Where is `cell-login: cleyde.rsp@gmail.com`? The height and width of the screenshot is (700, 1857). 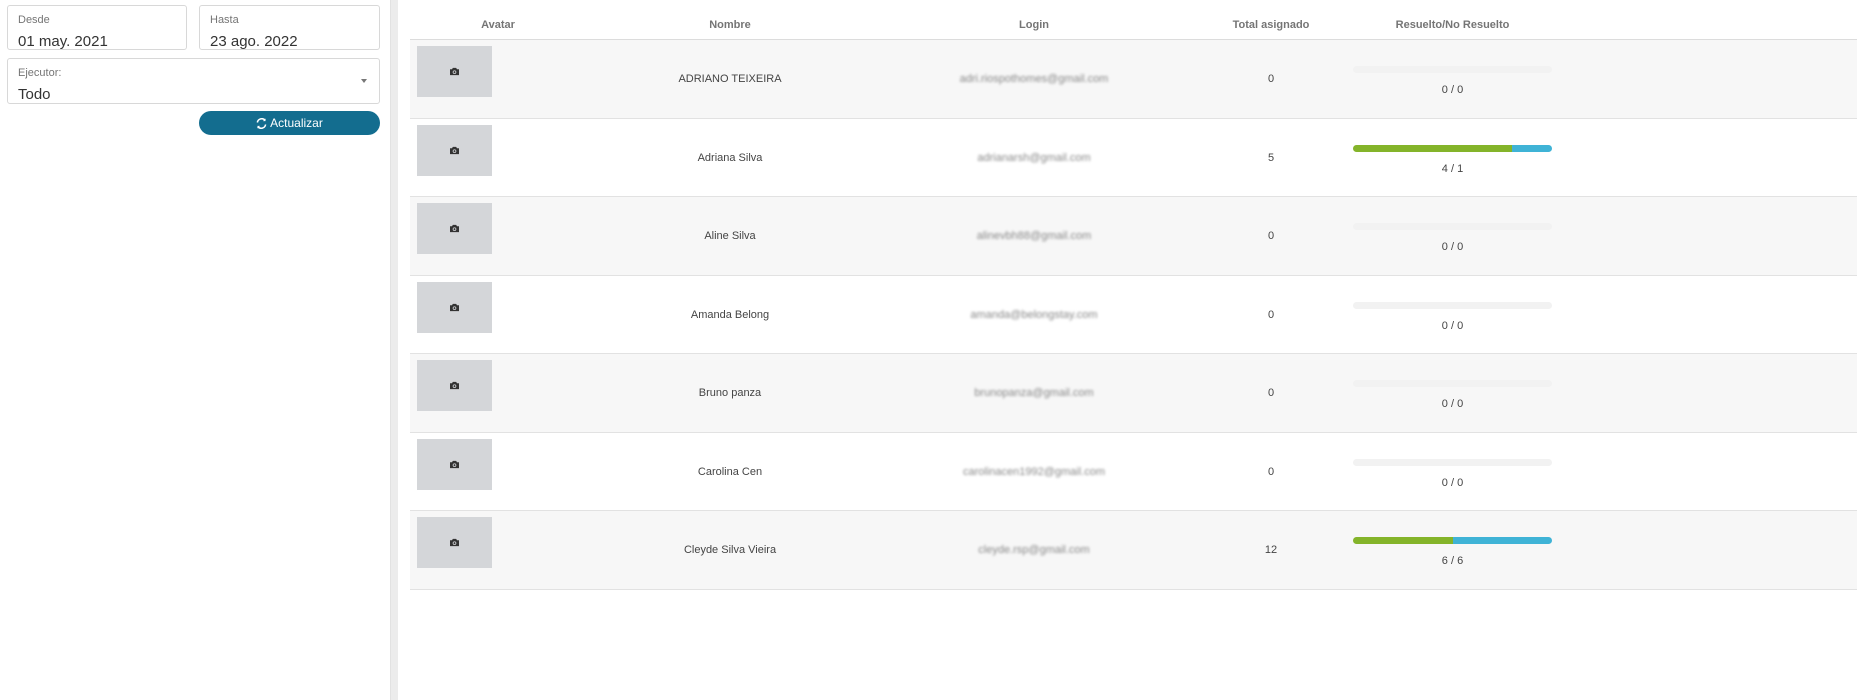
cell-login: cleyde.rsp@gmail.com is located at coordinates (1034, 550).